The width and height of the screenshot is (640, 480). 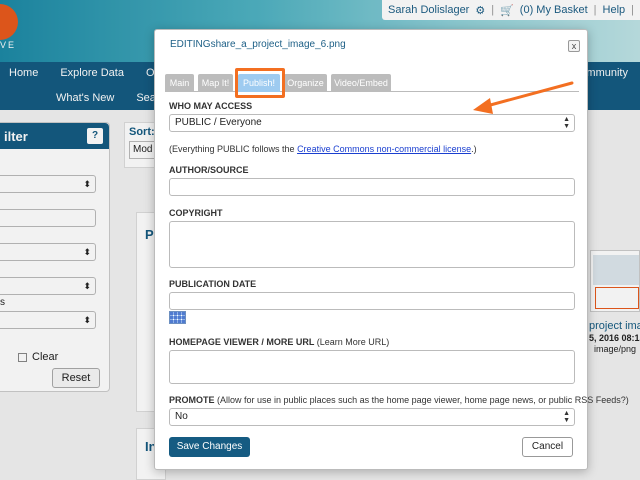 I want to click on promote-label-text: PROMOTE, so click(x=192, y=400).